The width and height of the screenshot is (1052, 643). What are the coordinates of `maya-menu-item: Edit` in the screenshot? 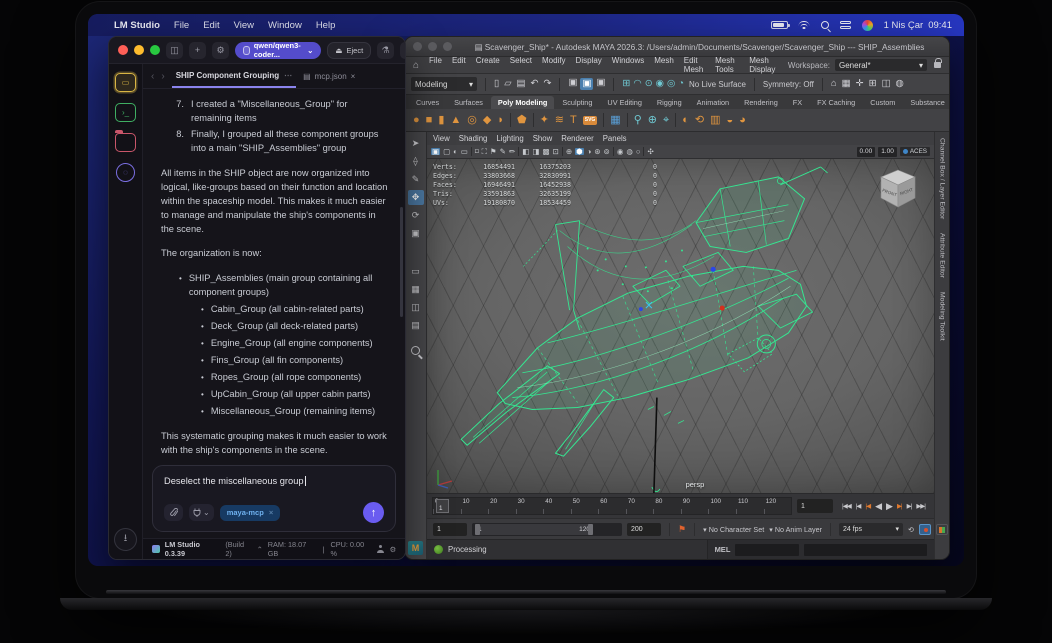 It's located at (459, 65).